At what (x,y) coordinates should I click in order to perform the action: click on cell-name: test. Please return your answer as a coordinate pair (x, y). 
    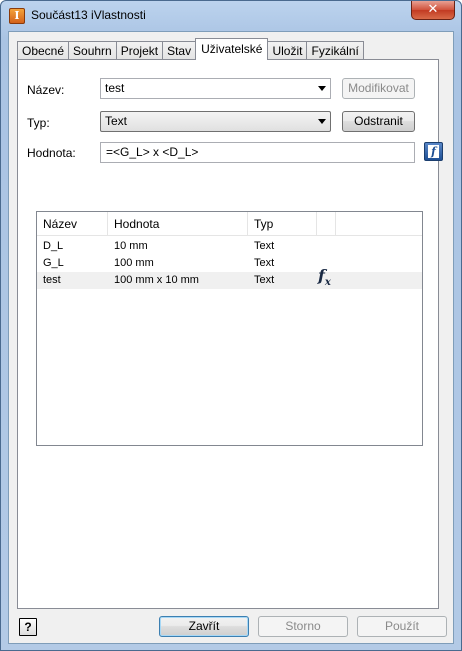
    Looking at the image, I should click on (52, 280).